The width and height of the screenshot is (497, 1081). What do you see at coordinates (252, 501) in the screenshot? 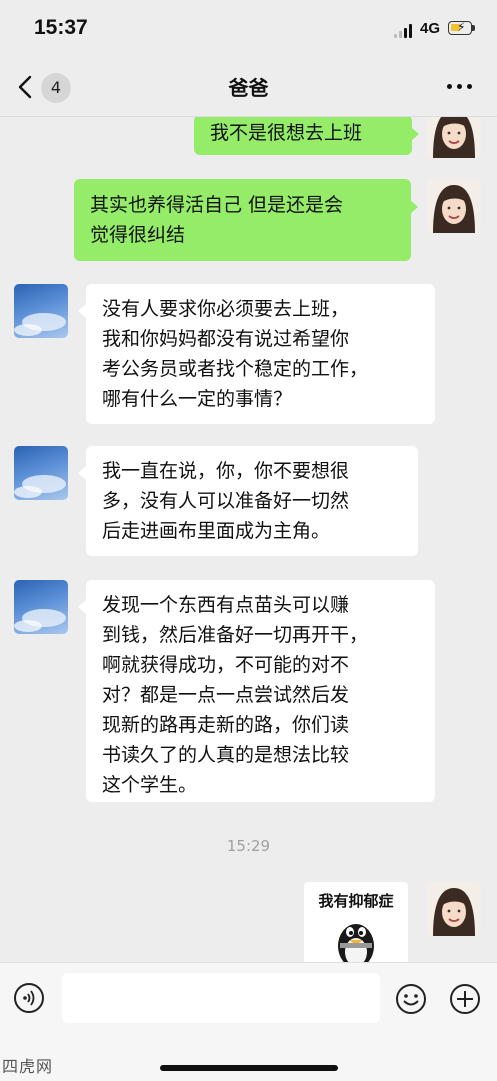
I see `message-bubble-other: 我一直在说，你，你不要想很 多，没有人可以准备好一切然 后走进画布里面成为主角。` at bounding box center [252, 501].